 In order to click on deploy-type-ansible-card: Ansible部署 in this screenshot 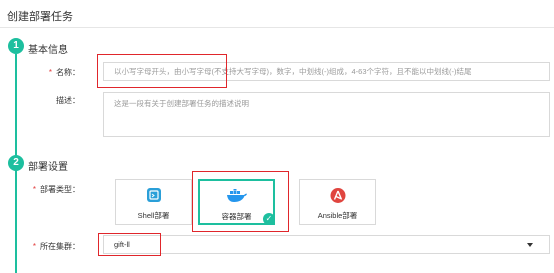, I will do `click(337, 202)`.